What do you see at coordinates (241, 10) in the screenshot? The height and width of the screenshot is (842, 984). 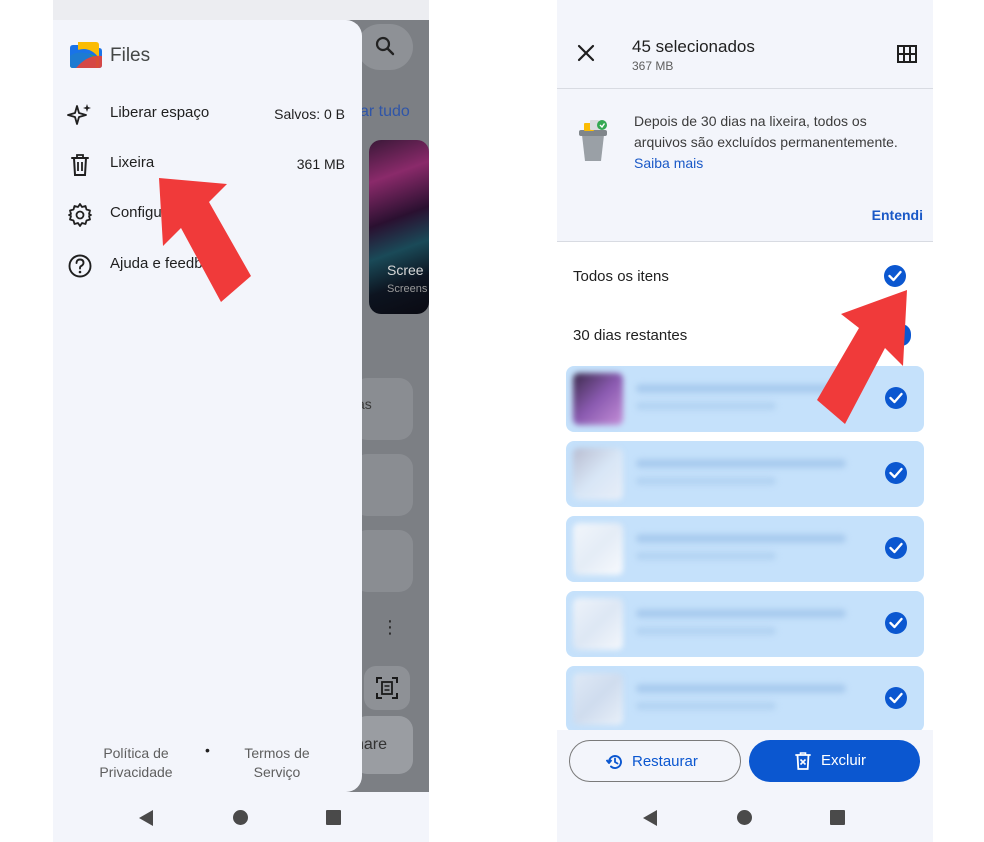 I see `status-bar-area` at bounding box center [241, 10].